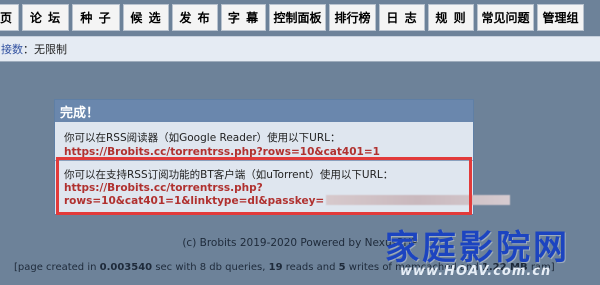 The image size is (600, 285). I want to click on box-divider, so click(264, 160).